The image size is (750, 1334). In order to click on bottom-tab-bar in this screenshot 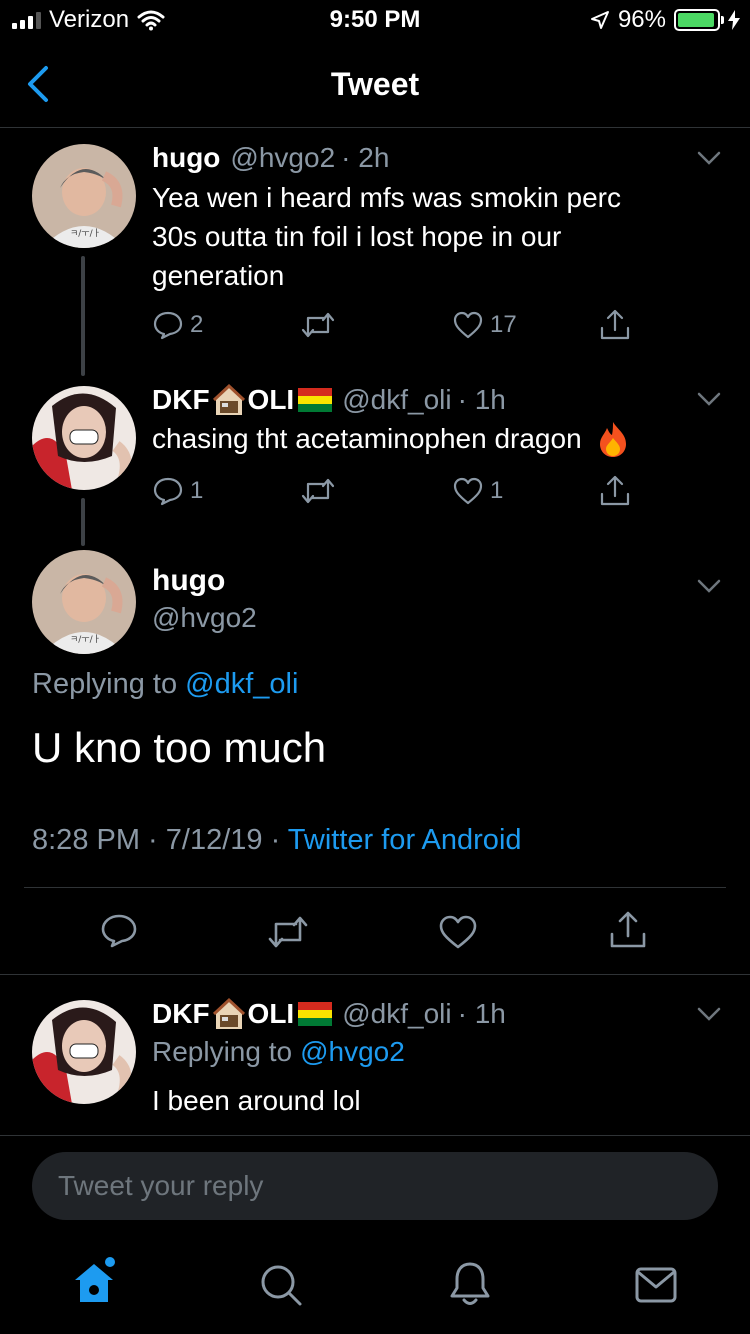, I will do `click(375, 1287)`.